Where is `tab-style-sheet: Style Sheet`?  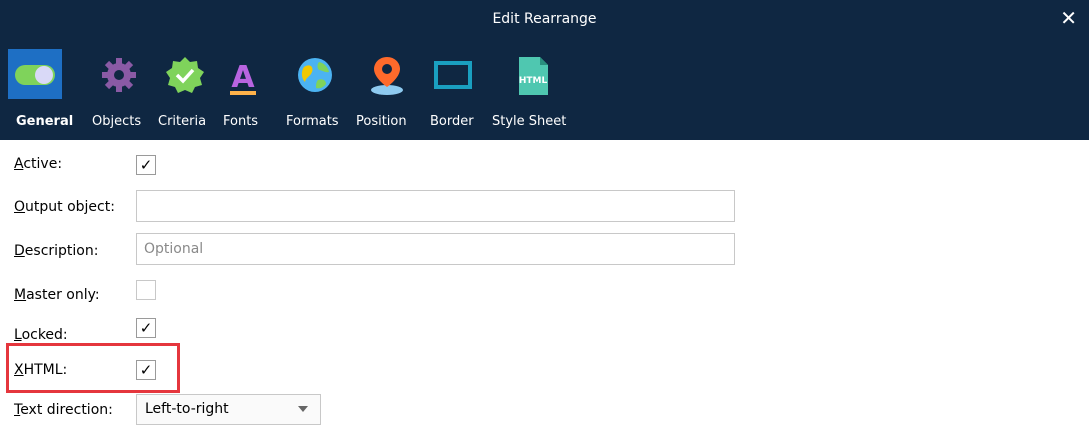 tab-style-sheet: Style Sheet is located at coordinates (529, 121).